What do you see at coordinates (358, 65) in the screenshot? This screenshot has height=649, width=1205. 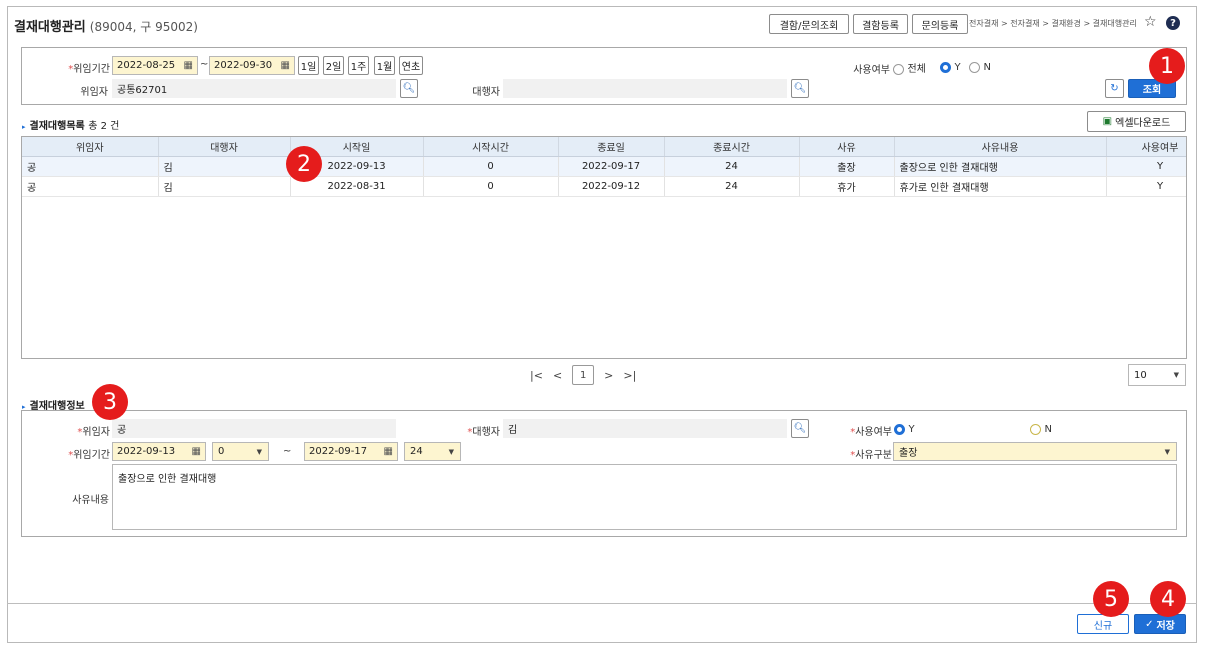 I see `quick-1week-button: 1주` at bounding box center [358, 65].